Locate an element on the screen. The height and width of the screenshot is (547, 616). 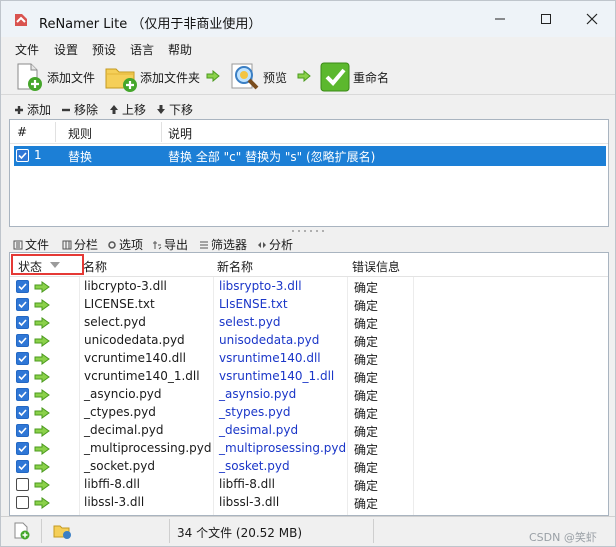
preview-label: 预览 is located at coordinates (275, 77).